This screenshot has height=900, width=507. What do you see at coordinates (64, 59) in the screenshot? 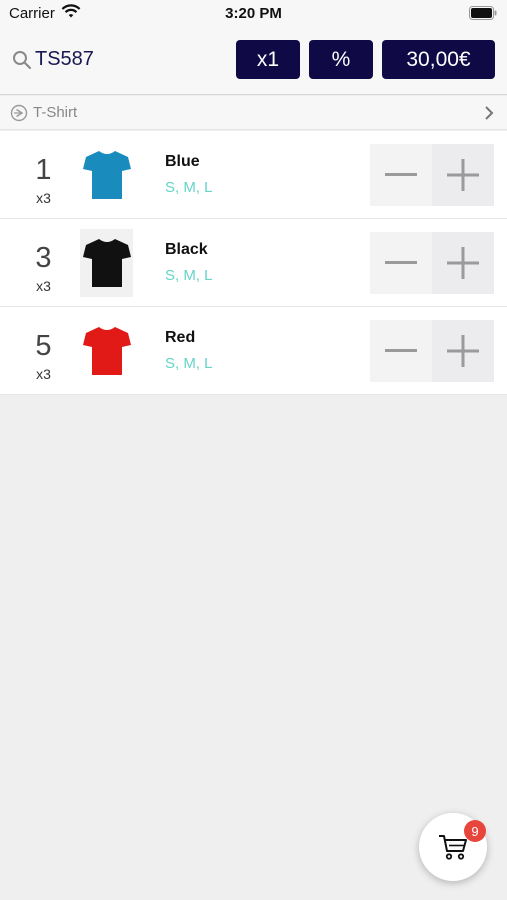
I see `search-input: TS587` at bounding box center [64, 59].